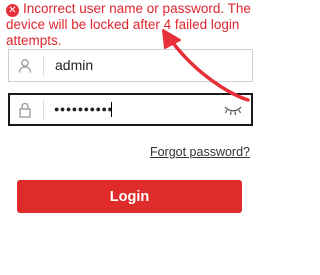  What do you see at coordinates (200, 152) in the screenshot?
I see `forgot-password-link: Forgot password?` at bounding box center [200, 152].